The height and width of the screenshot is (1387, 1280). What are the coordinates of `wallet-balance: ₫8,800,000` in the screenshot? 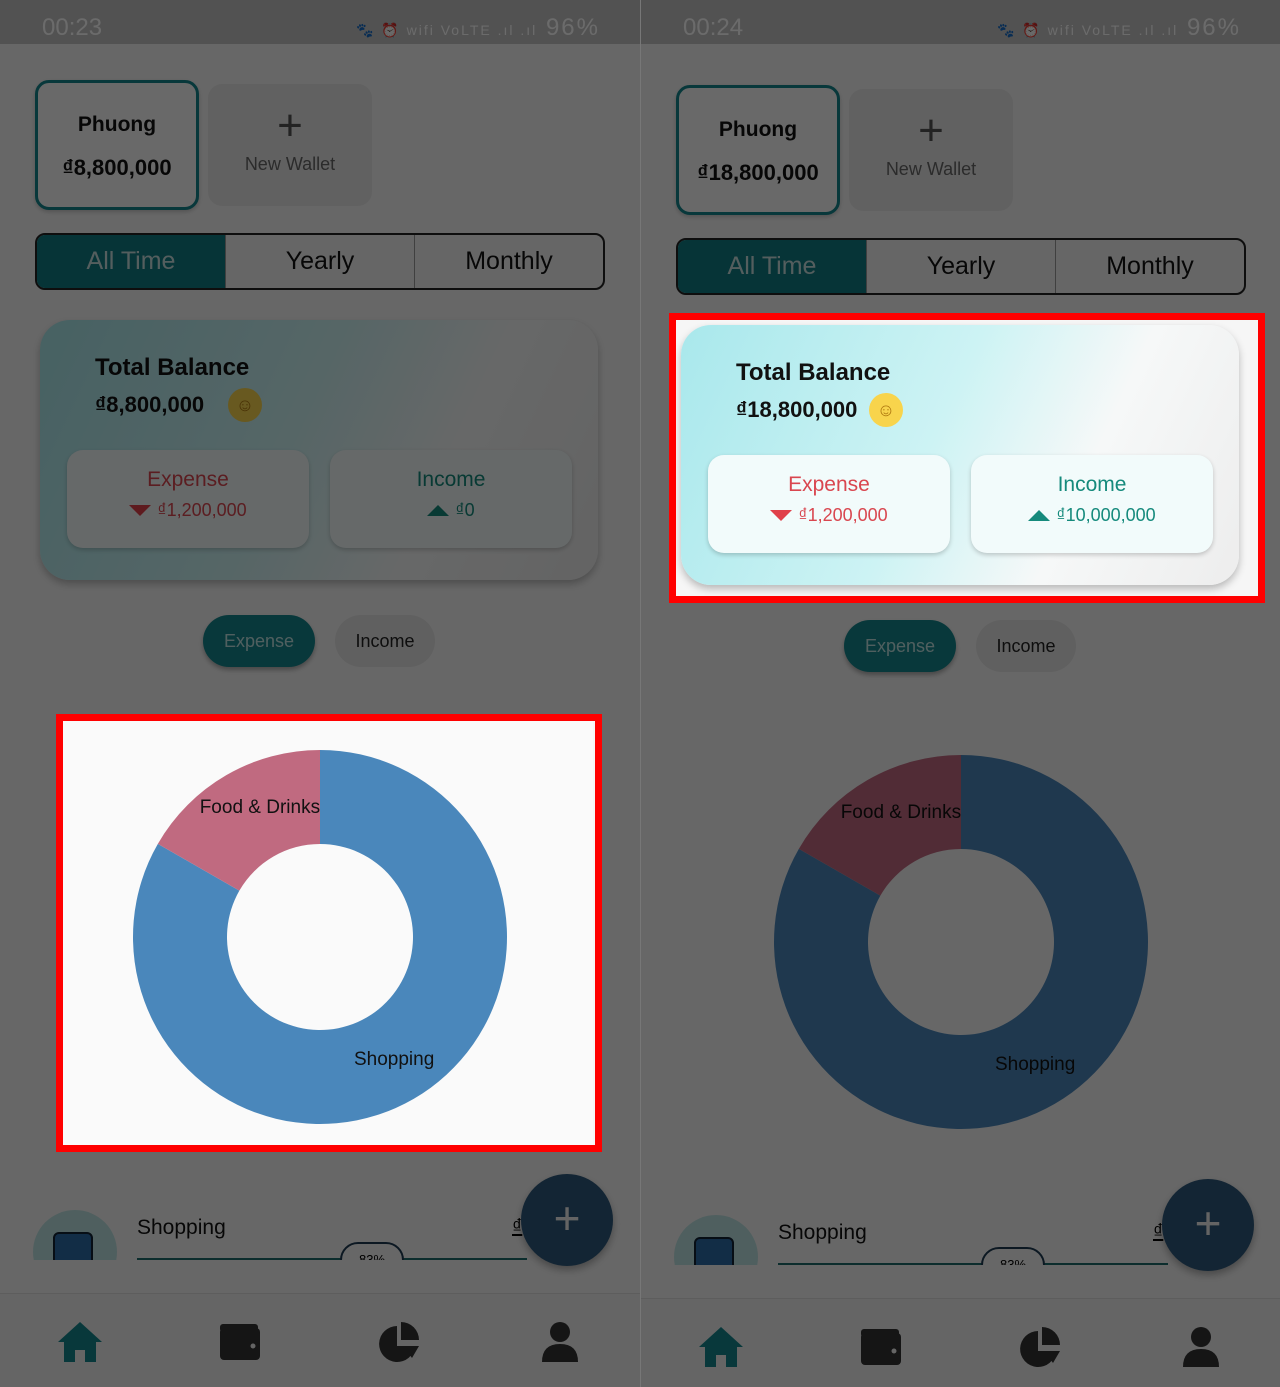 It's located at (117, 167).